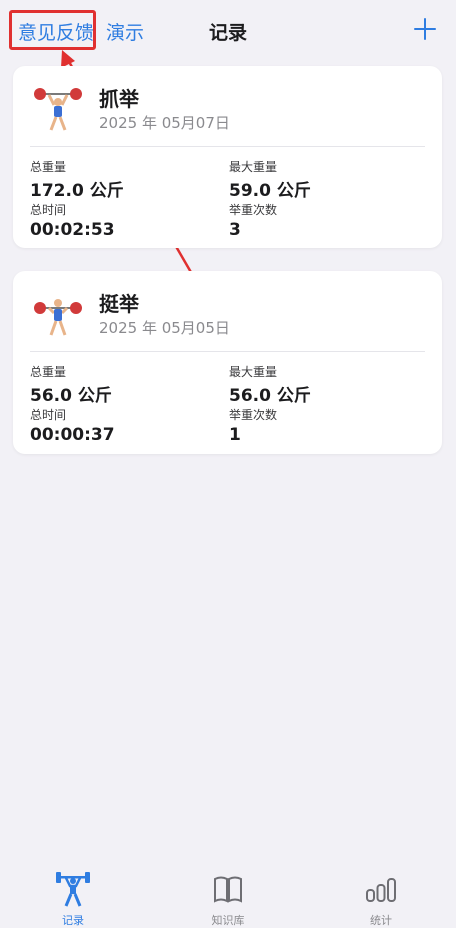 This screenshot has height=928, width=456. I want to click on max-weight-value: 56.0 公斤, so click(270, 396).